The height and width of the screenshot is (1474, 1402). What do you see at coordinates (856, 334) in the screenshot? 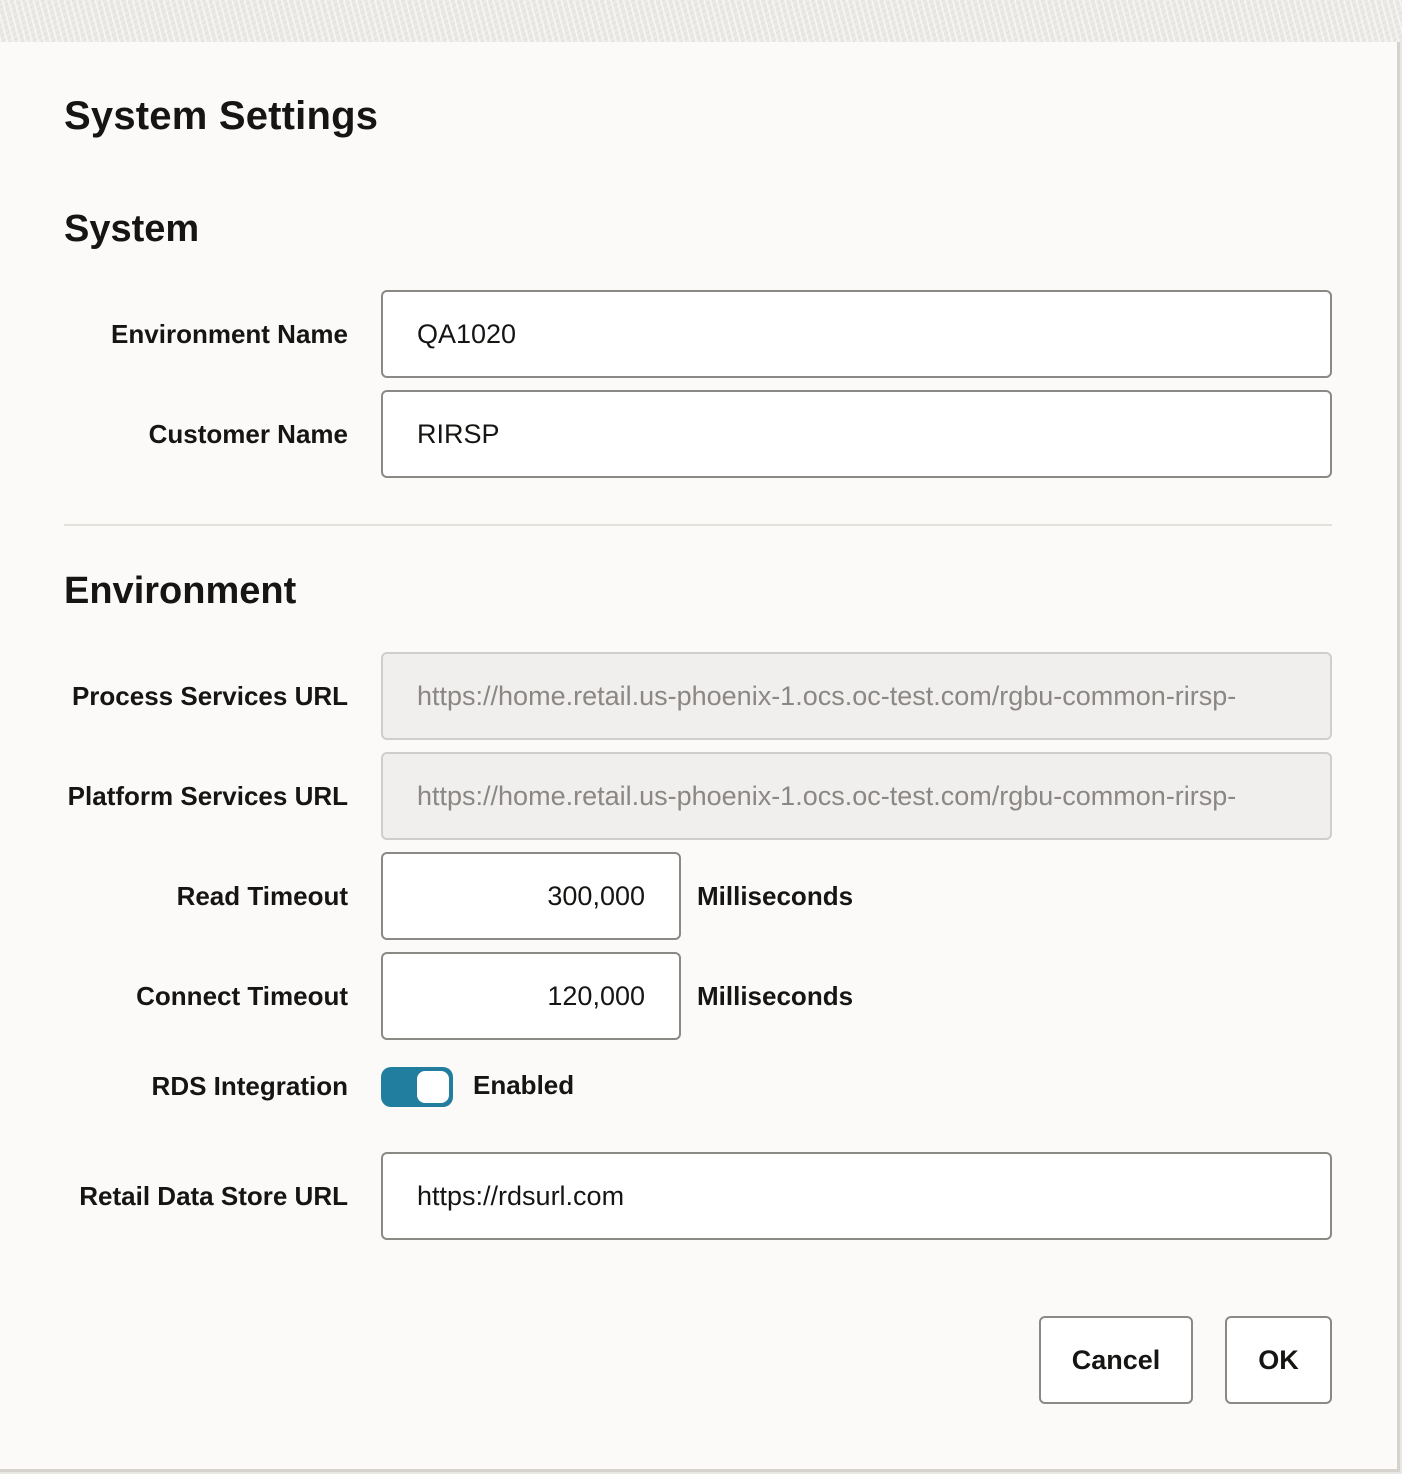
I see `environment-name-input` at bounding box center [856, 334].